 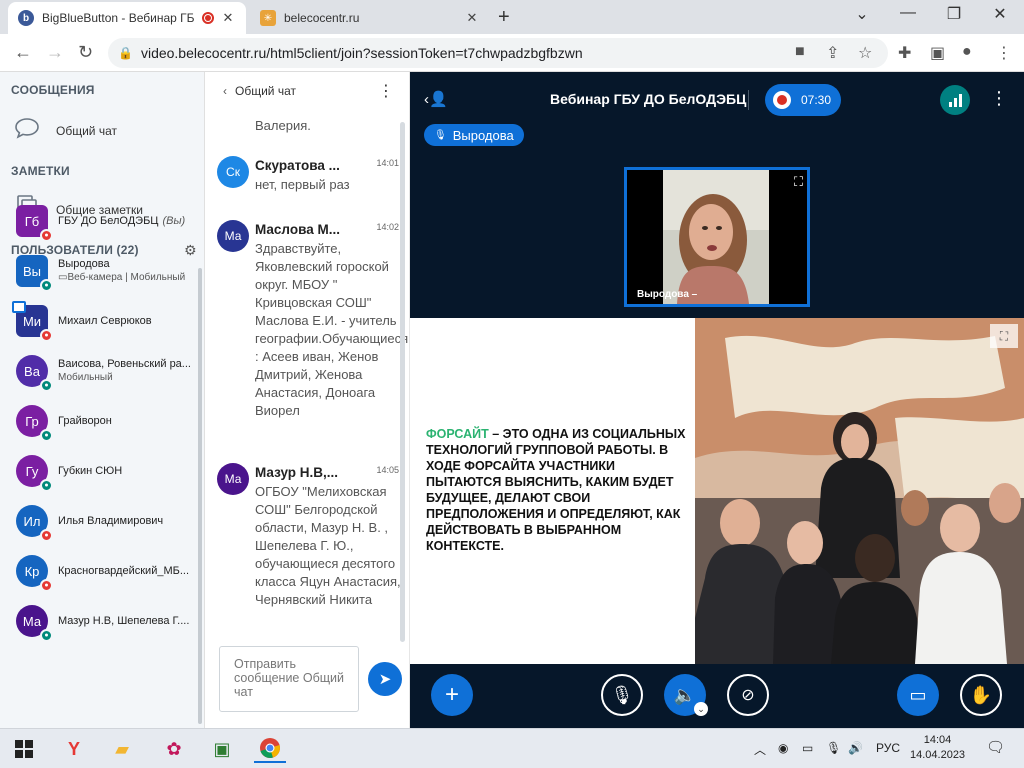 I want to click on paint-app-icon: ✿, so click(x=174, y=749).